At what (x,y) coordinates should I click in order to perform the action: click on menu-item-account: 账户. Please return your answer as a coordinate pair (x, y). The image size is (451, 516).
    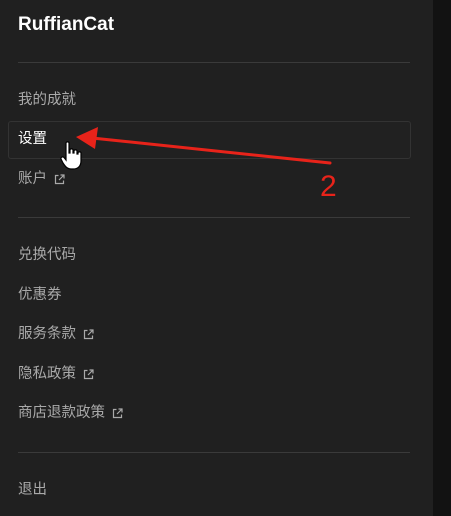
    Looking at the image, I should click on (41, 179).